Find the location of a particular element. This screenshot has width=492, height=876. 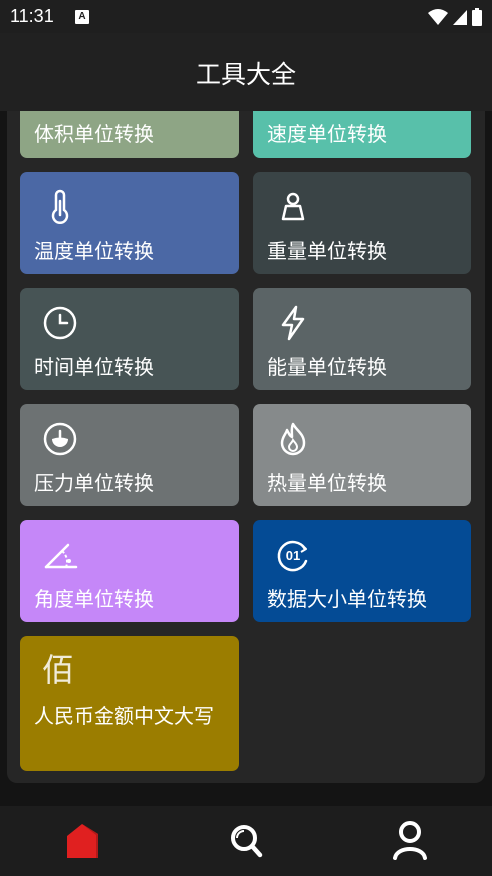

card-label: 能量单位转换 is located at coordinates (327, 367).